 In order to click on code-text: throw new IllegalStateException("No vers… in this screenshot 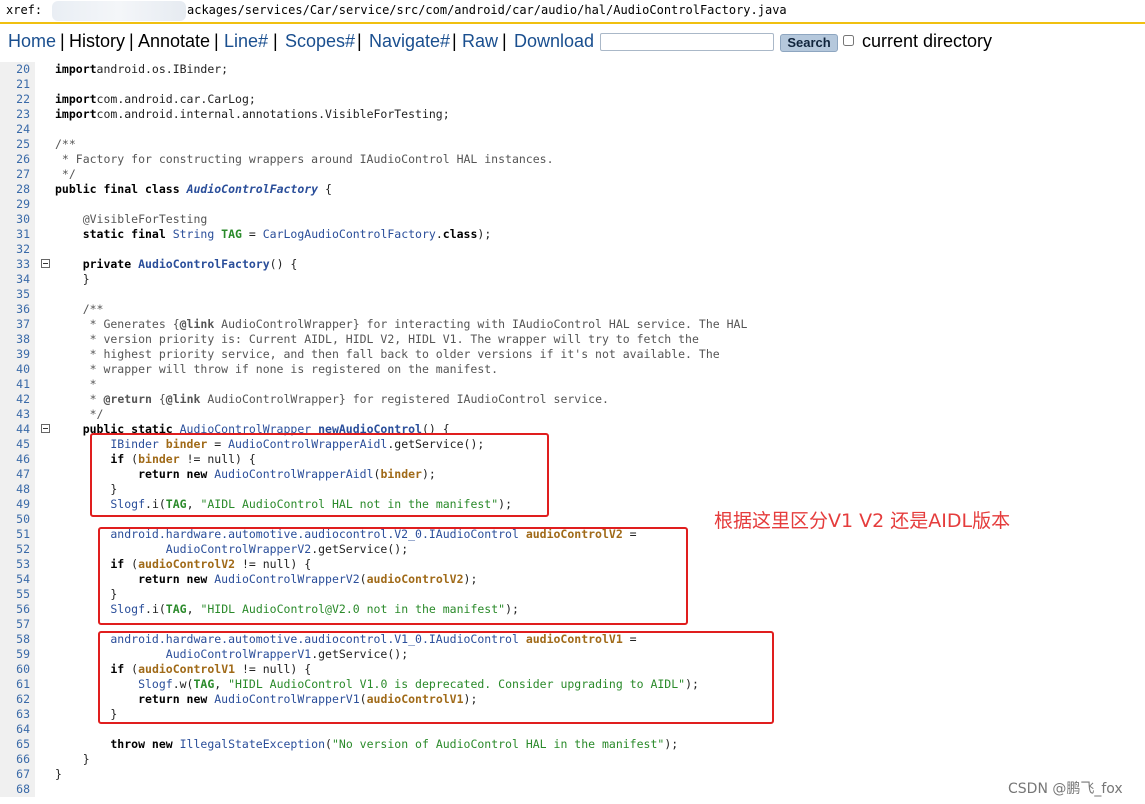, I will do `click(366, 744)`.